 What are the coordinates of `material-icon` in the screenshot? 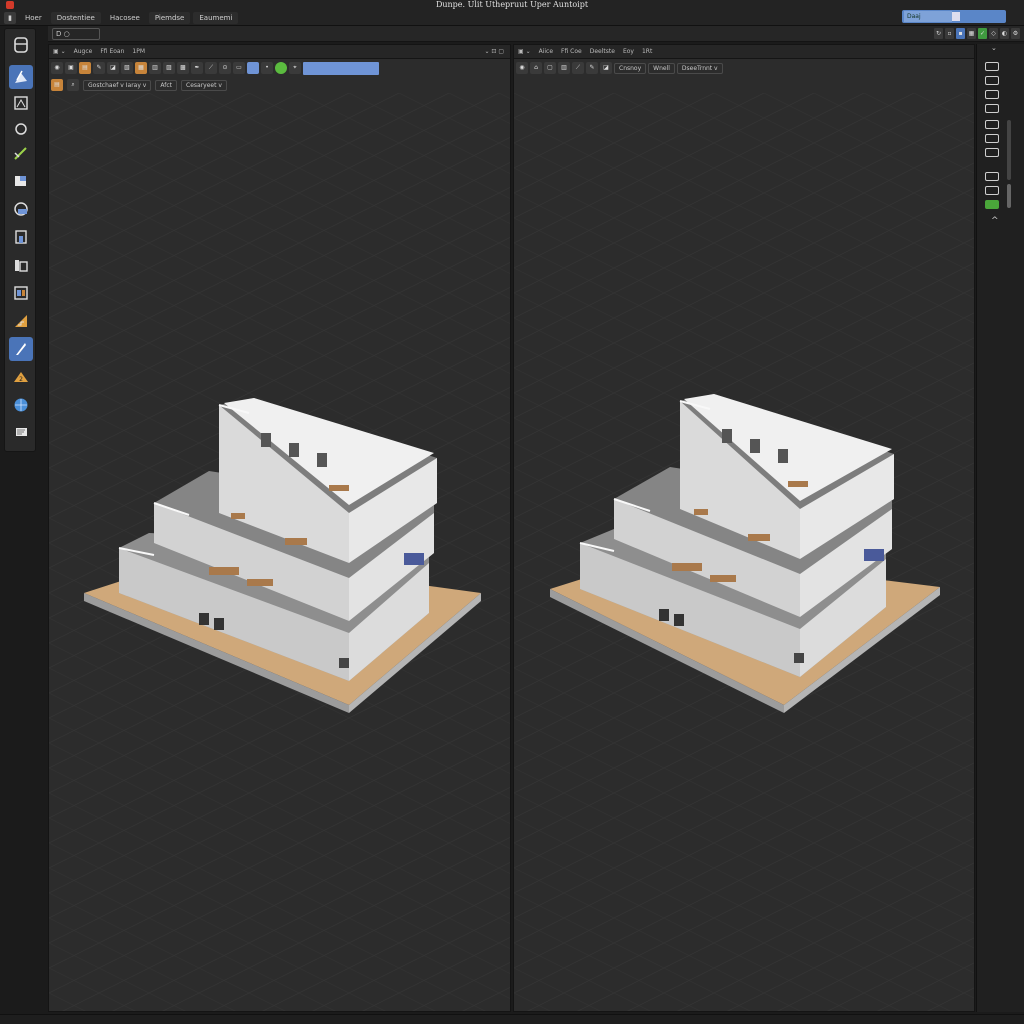 It's located at (21, 181).